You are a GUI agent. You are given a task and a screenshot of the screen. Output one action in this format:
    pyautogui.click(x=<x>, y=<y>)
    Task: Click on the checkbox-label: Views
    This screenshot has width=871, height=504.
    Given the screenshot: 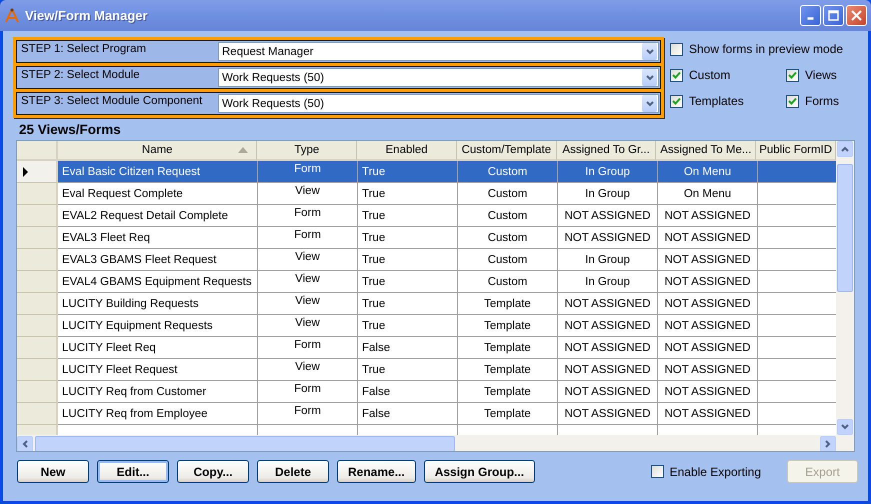 What is the action you would take?
    pyautogui.click(x=821, y=75)
    